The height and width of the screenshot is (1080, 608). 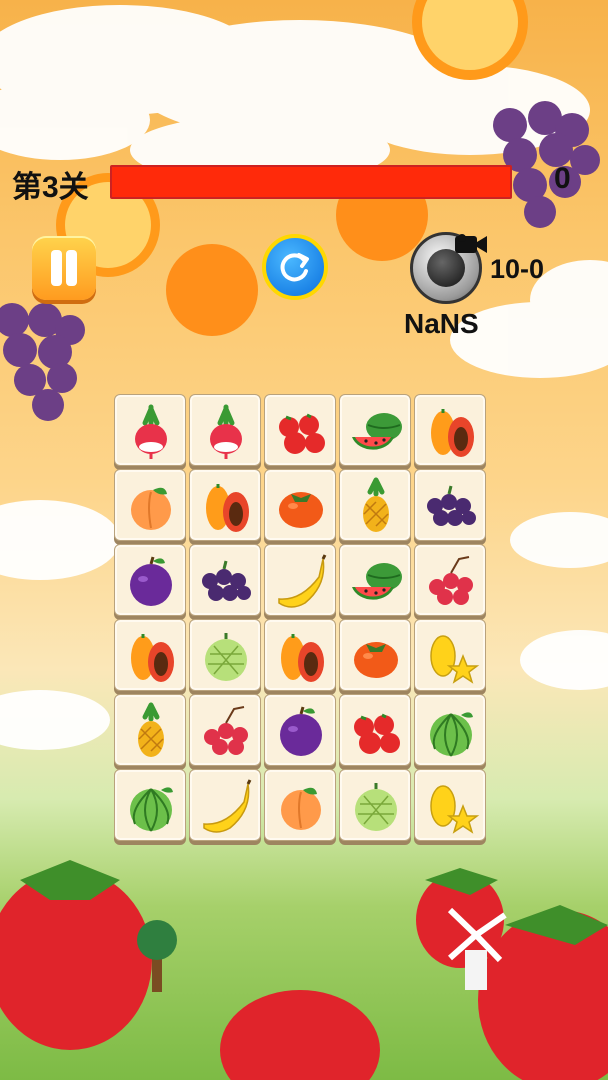 I want to click on level-progress-fill, so click(x=311, y=182).